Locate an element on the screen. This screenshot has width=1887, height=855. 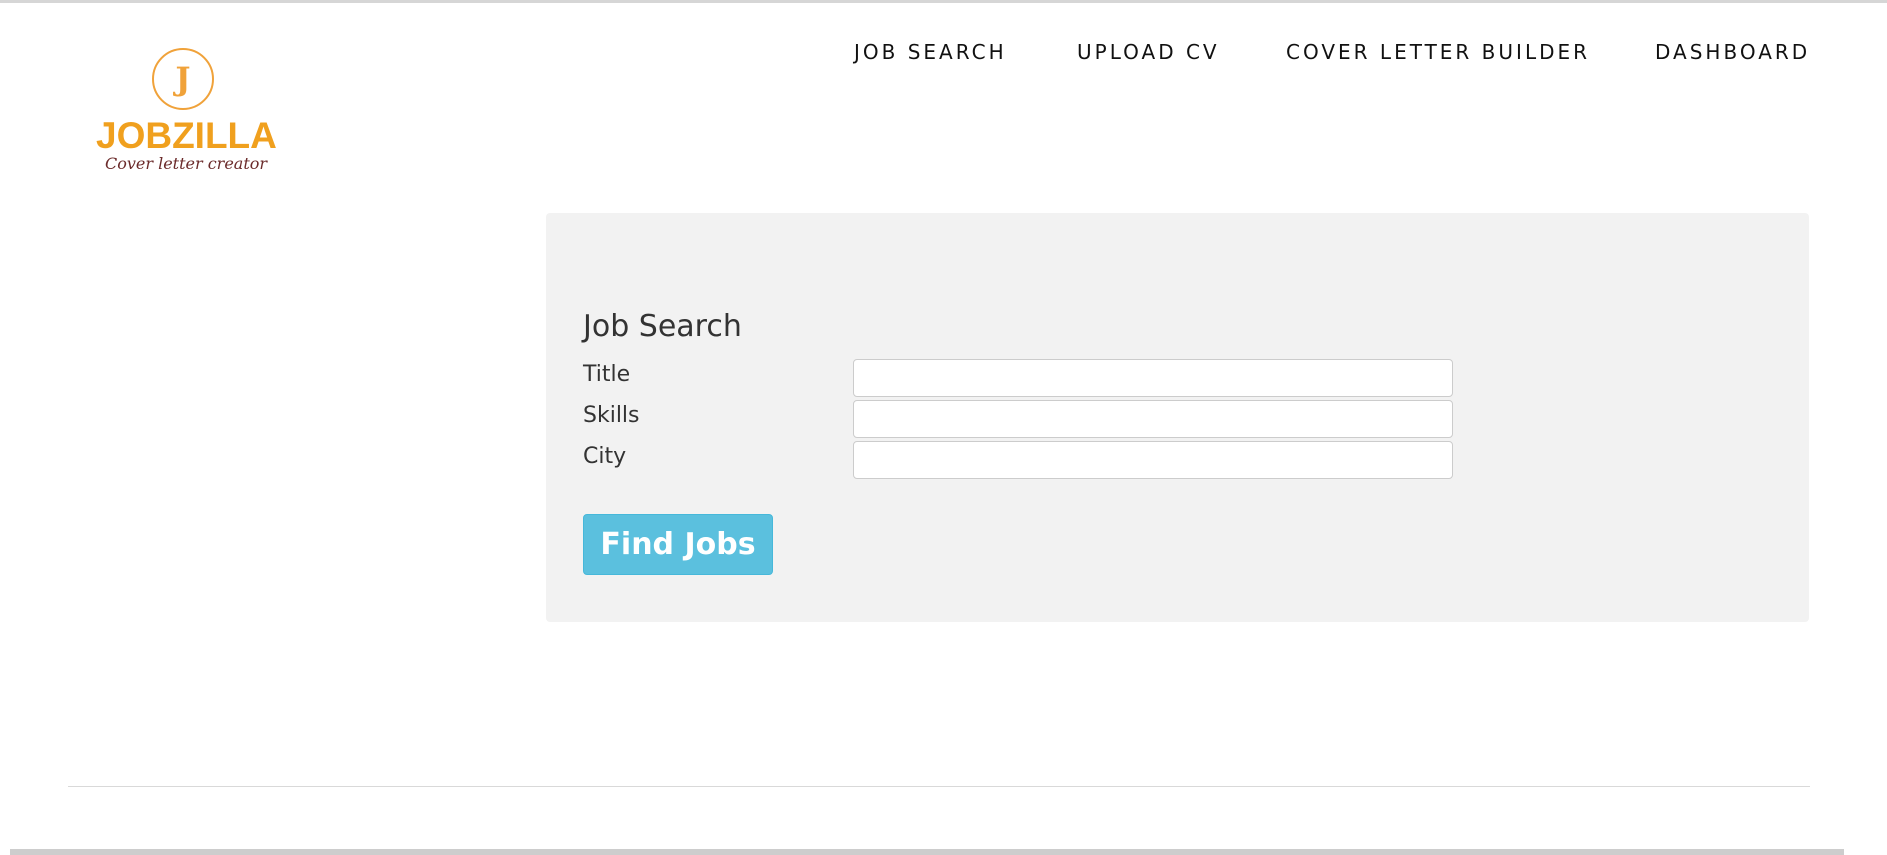
nav-upload-cv: UPLOAD CV is located at coordinates (1148, 52).